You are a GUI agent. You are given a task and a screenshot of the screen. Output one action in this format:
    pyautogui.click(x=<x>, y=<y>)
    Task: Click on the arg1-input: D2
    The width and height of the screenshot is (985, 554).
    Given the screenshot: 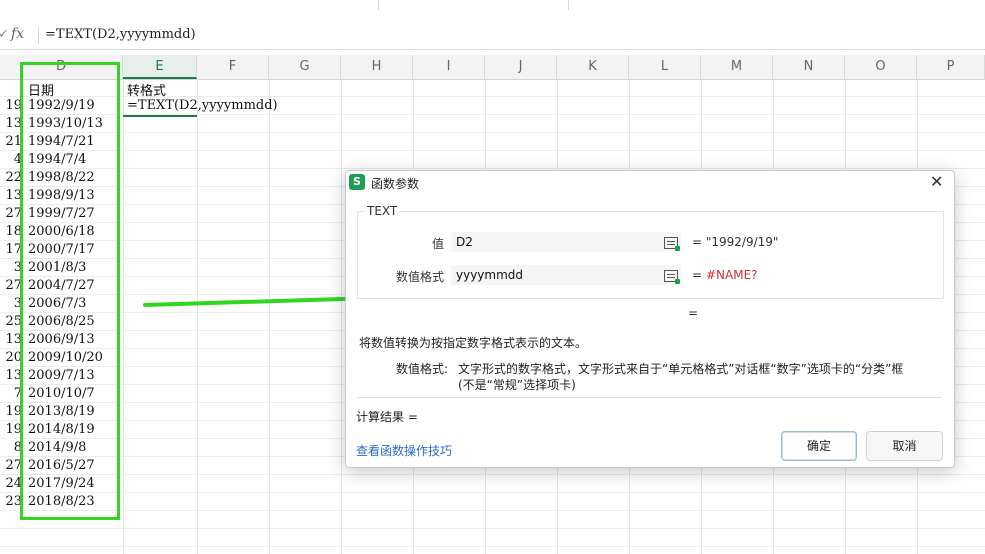 What is the action you would take?
    pyautogui.click(x=566, y=242)
    